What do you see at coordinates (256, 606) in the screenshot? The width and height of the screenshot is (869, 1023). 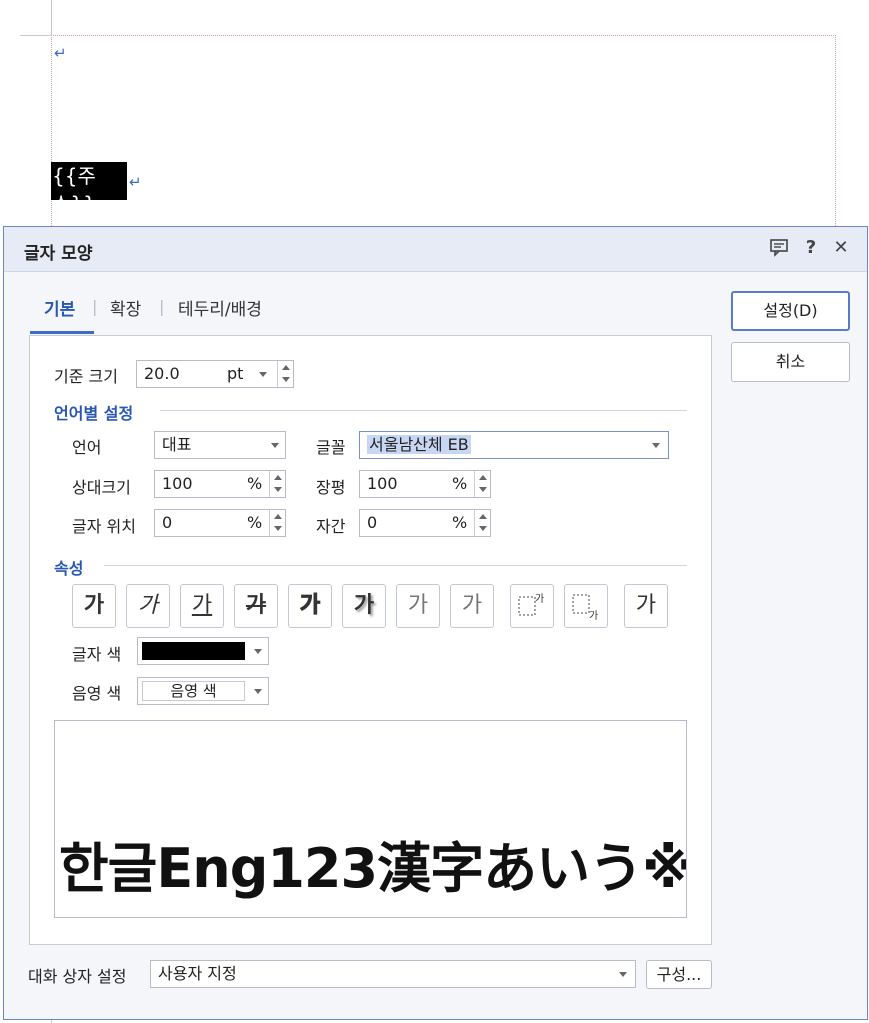 I see `strikethrough-button: 가` at bounding box center [256, 606].